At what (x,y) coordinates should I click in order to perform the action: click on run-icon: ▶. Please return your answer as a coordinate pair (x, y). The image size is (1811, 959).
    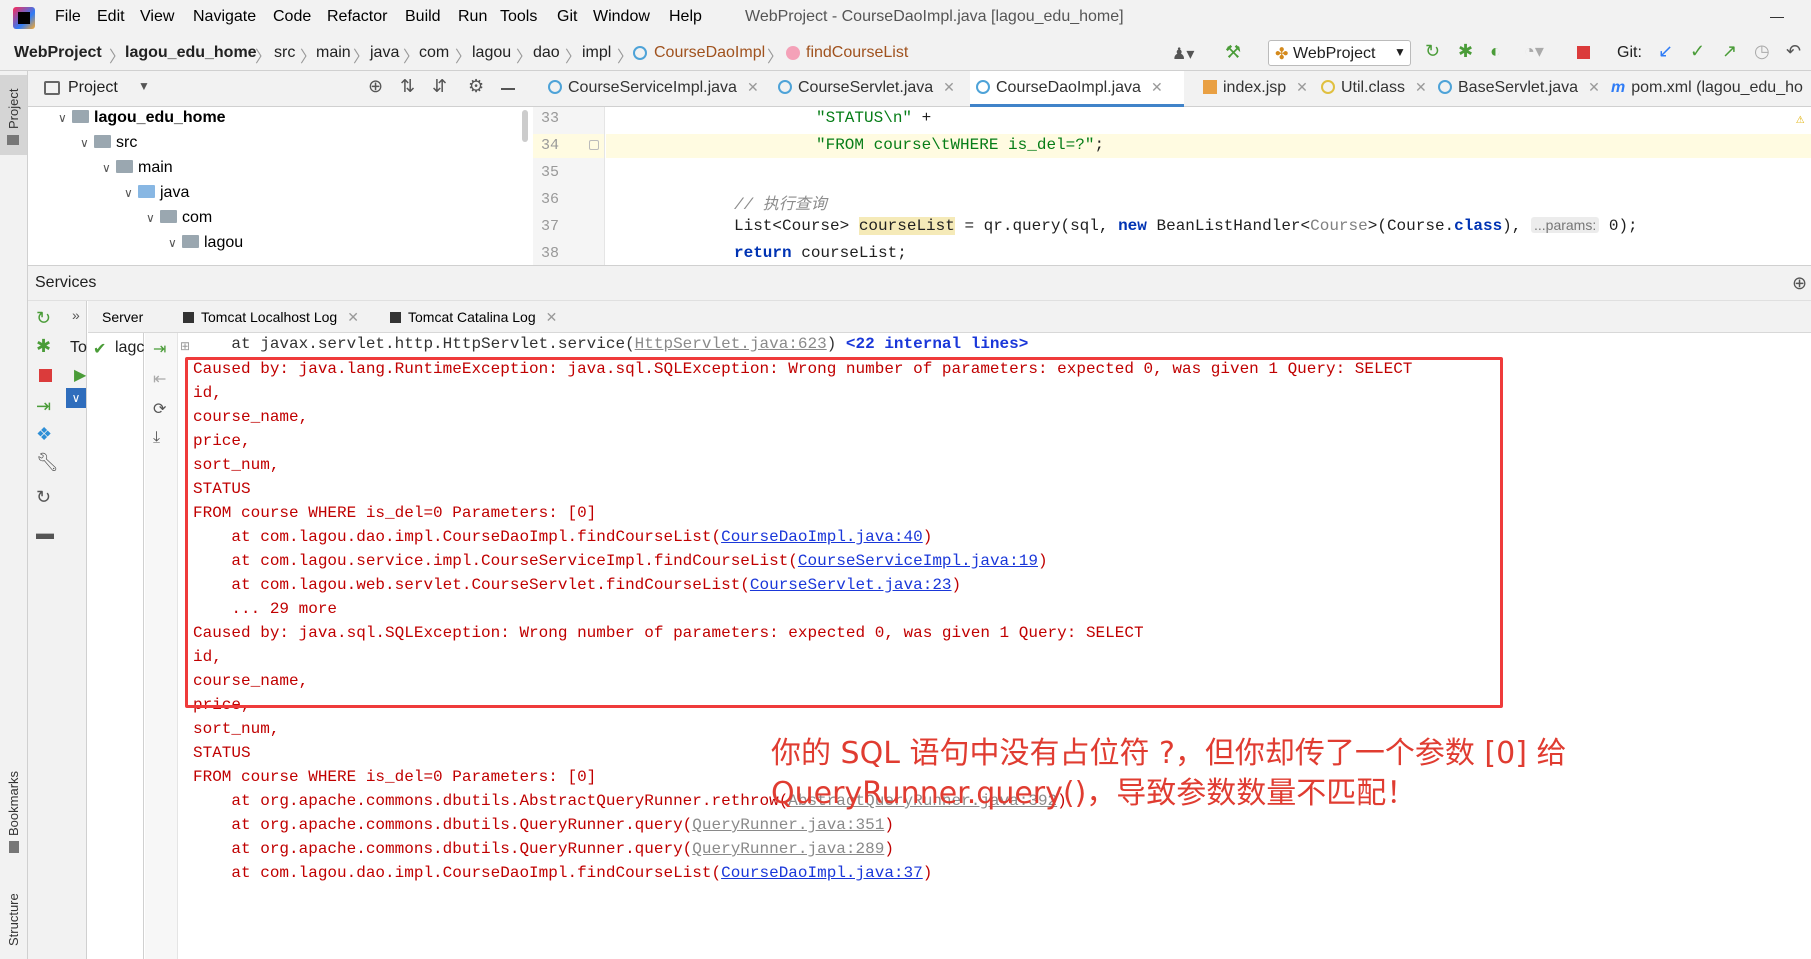
    Looking at the image, I should click on (80, 375).